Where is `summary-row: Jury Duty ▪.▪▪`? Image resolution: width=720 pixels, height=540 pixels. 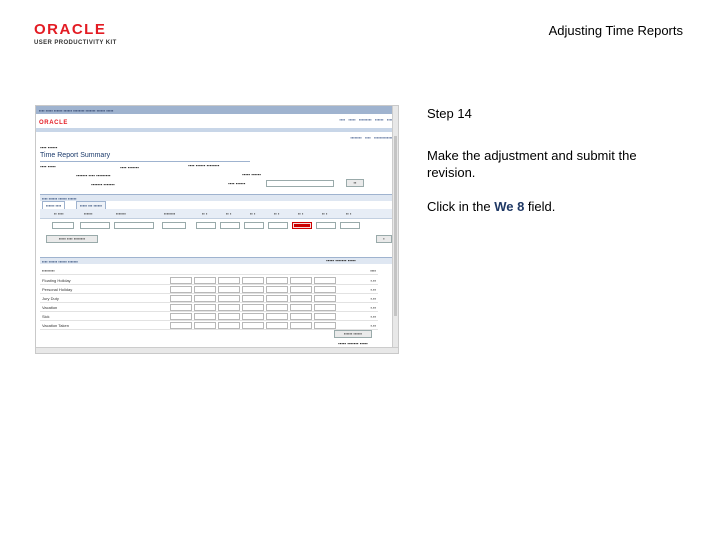 summary-row: Jury Duty ▪.▪▪ is located at coordinates (209, 299).